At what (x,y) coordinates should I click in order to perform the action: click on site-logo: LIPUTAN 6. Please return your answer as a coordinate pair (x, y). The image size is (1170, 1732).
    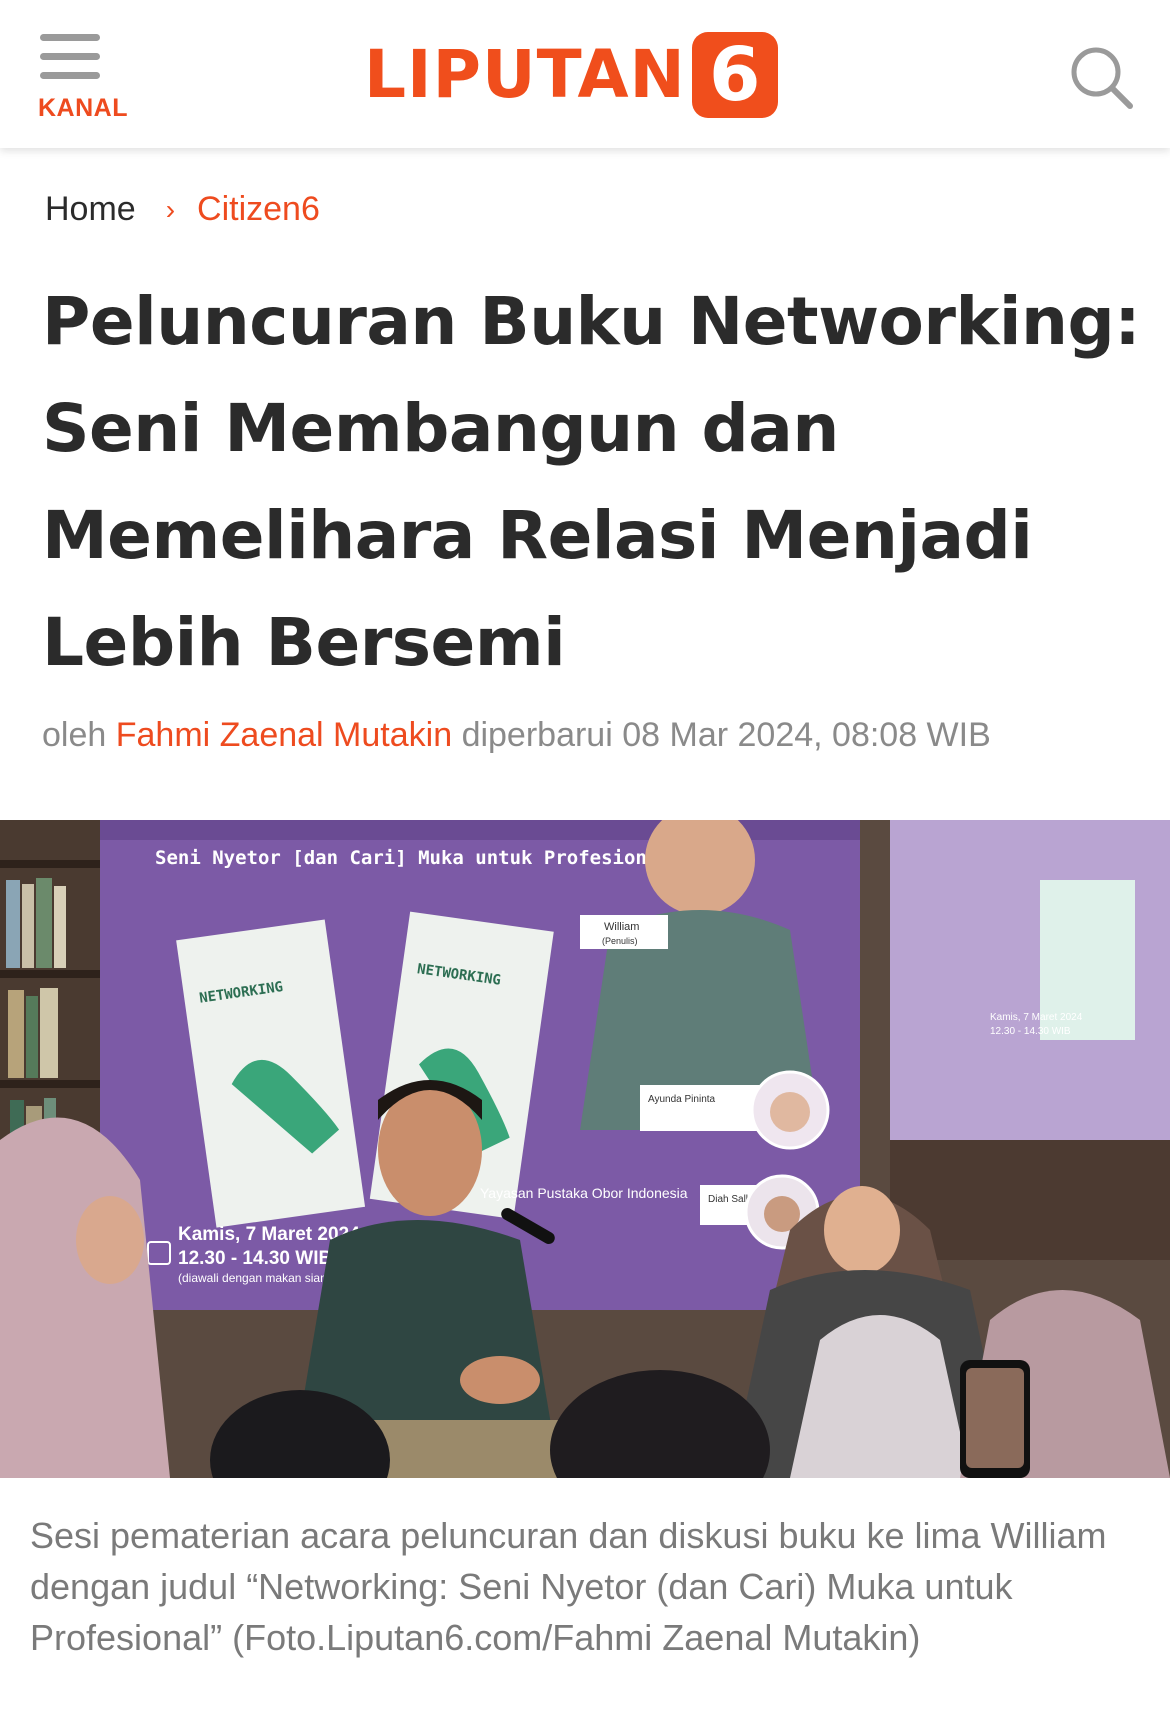
    Looking at the image, I should click on (571, 75).